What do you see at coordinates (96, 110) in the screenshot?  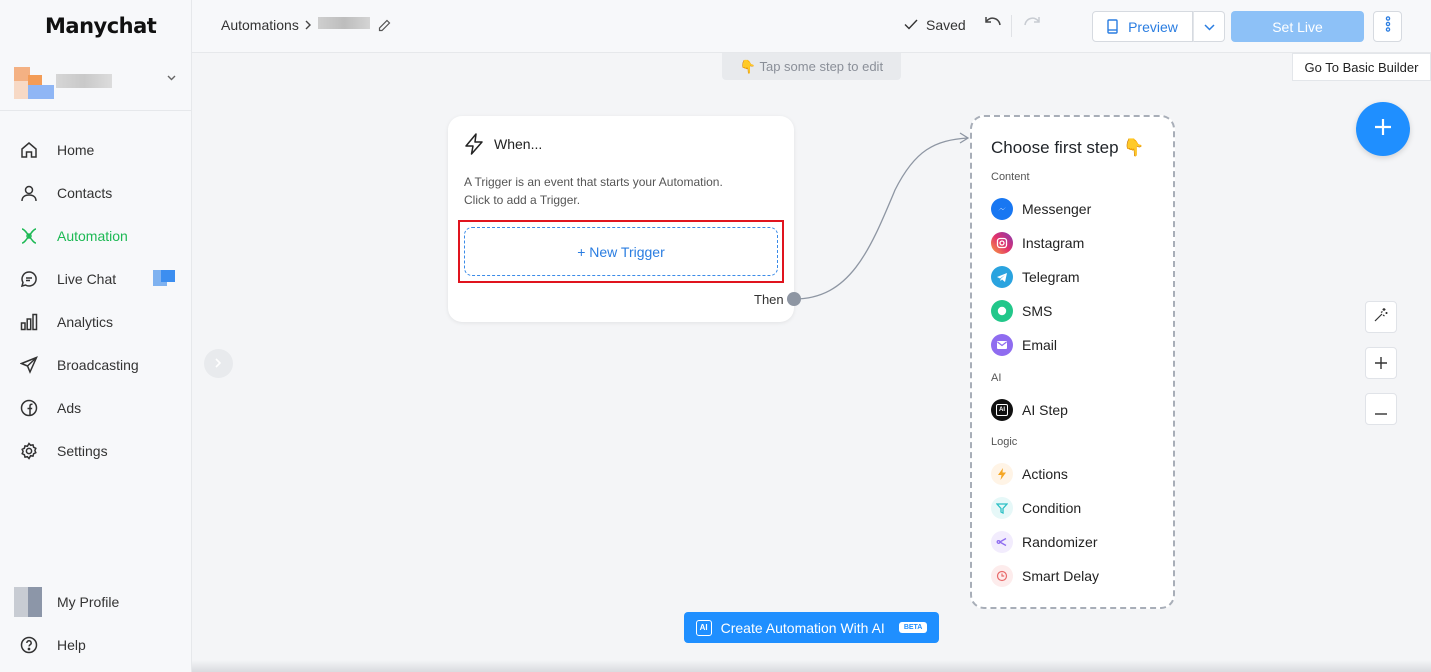 I see `sidebar-divider` at bounding box center [96, 110].